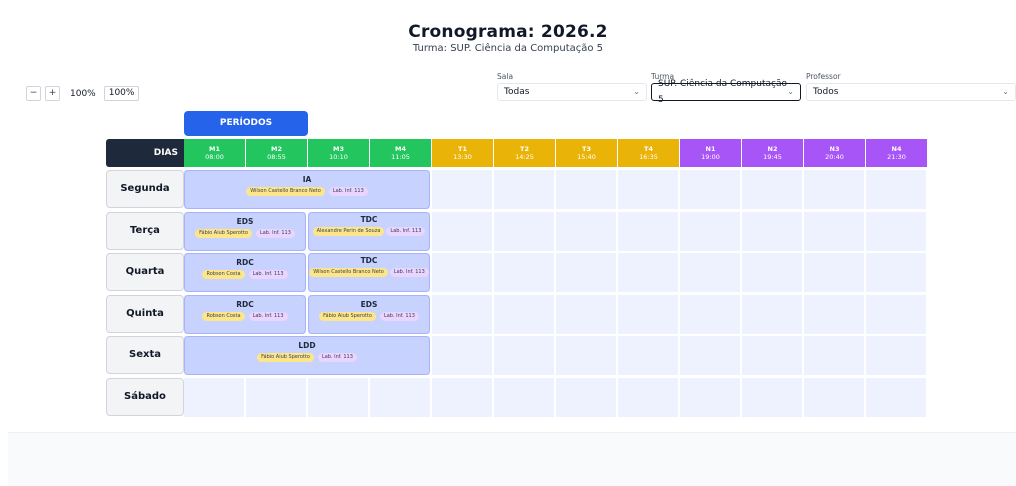 Image resolution: width=1016 pixels, height=486 pixels. What do you see at coordinates (572, 92) in the screenshot?
I see `sala-select: Todas ⌄` at bounding box center [572, 92].